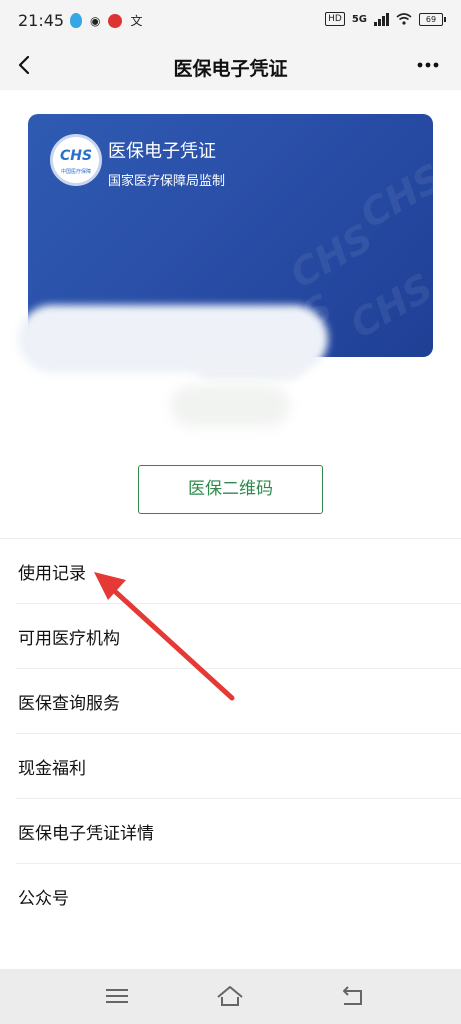 Image resolution: width=461 pixels, height=1024 pixels. I want to click on battery-icon: 69, so click(432, 19).